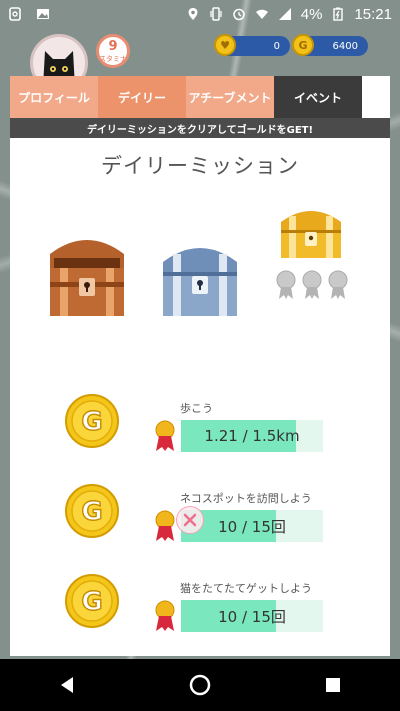  What do you see at coordinates (276, 46) in the screenshot?
I see `currency-1-value: 0` at bounding box center [276, 46].